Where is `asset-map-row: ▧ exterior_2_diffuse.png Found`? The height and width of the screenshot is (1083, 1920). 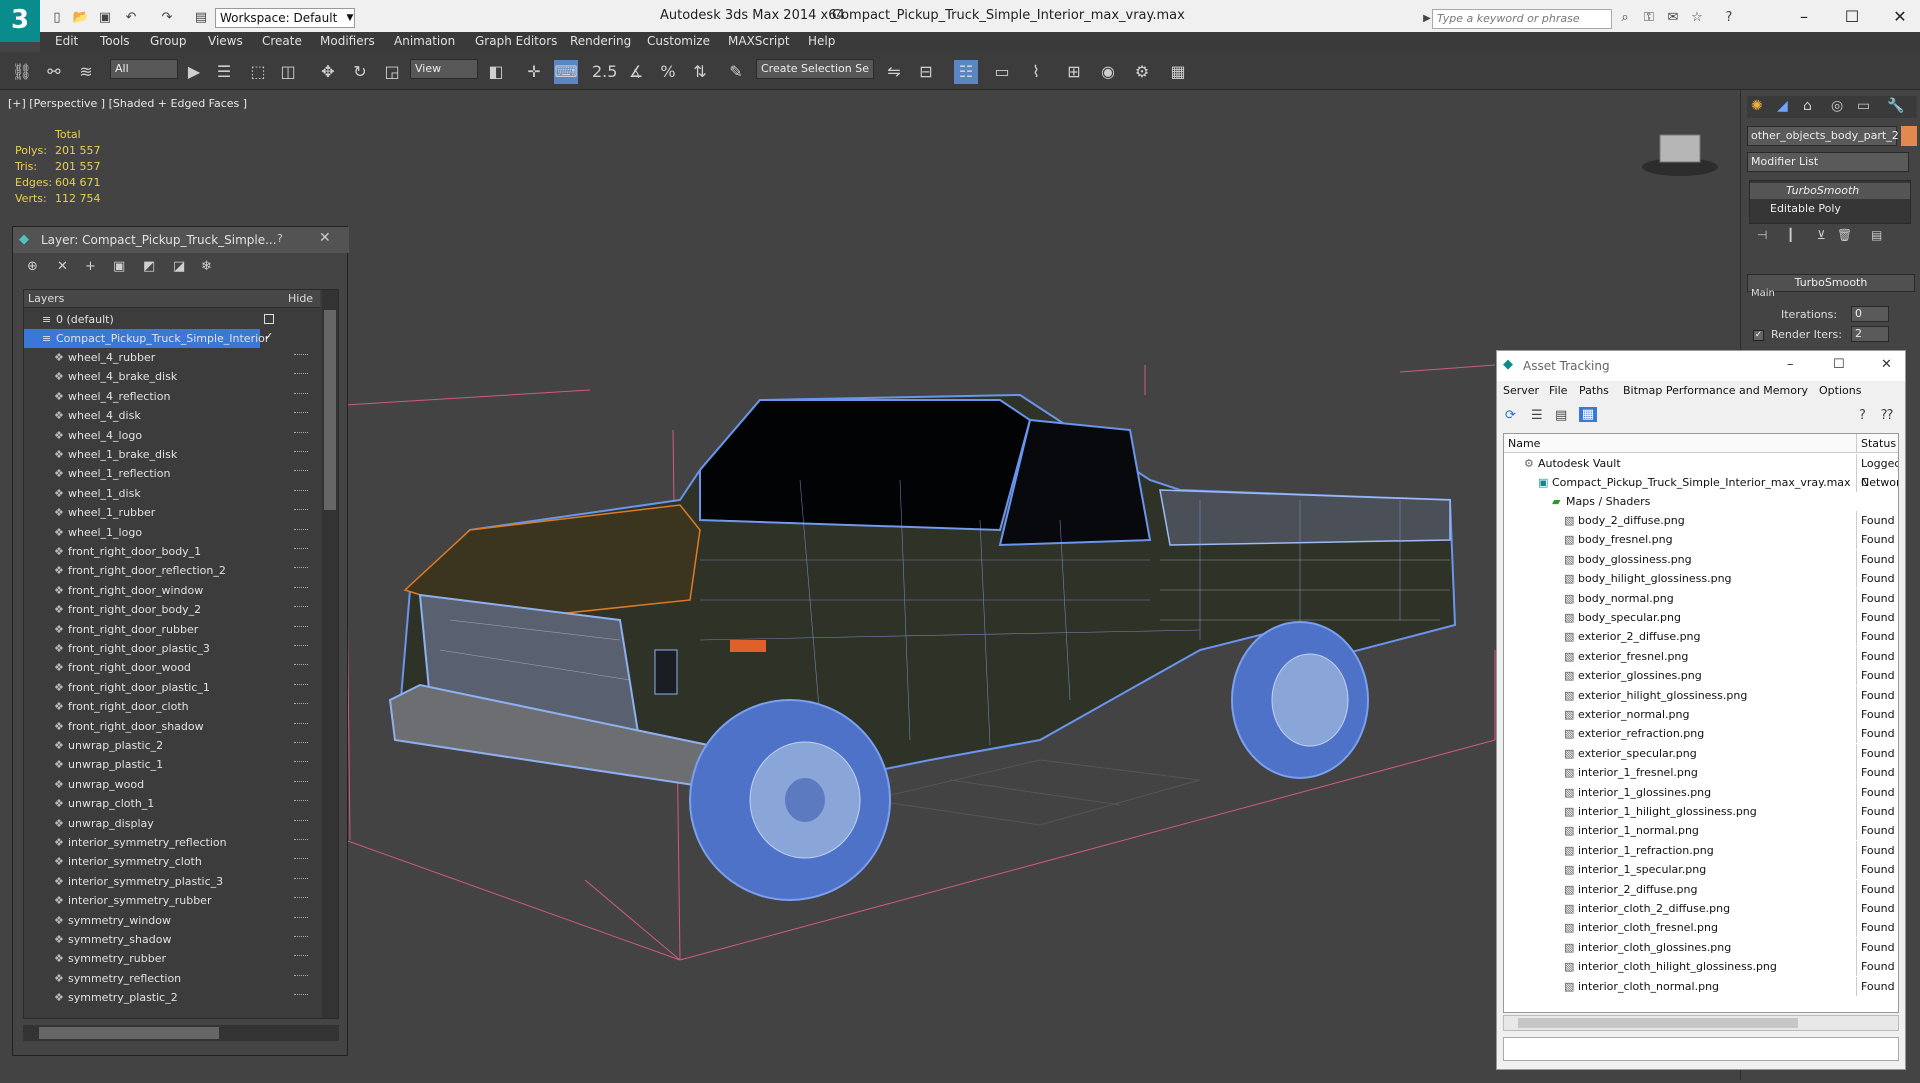
asset-map-row: ▧ exterior_2_diffuse.png Found is located at coordinates (1701, 637).